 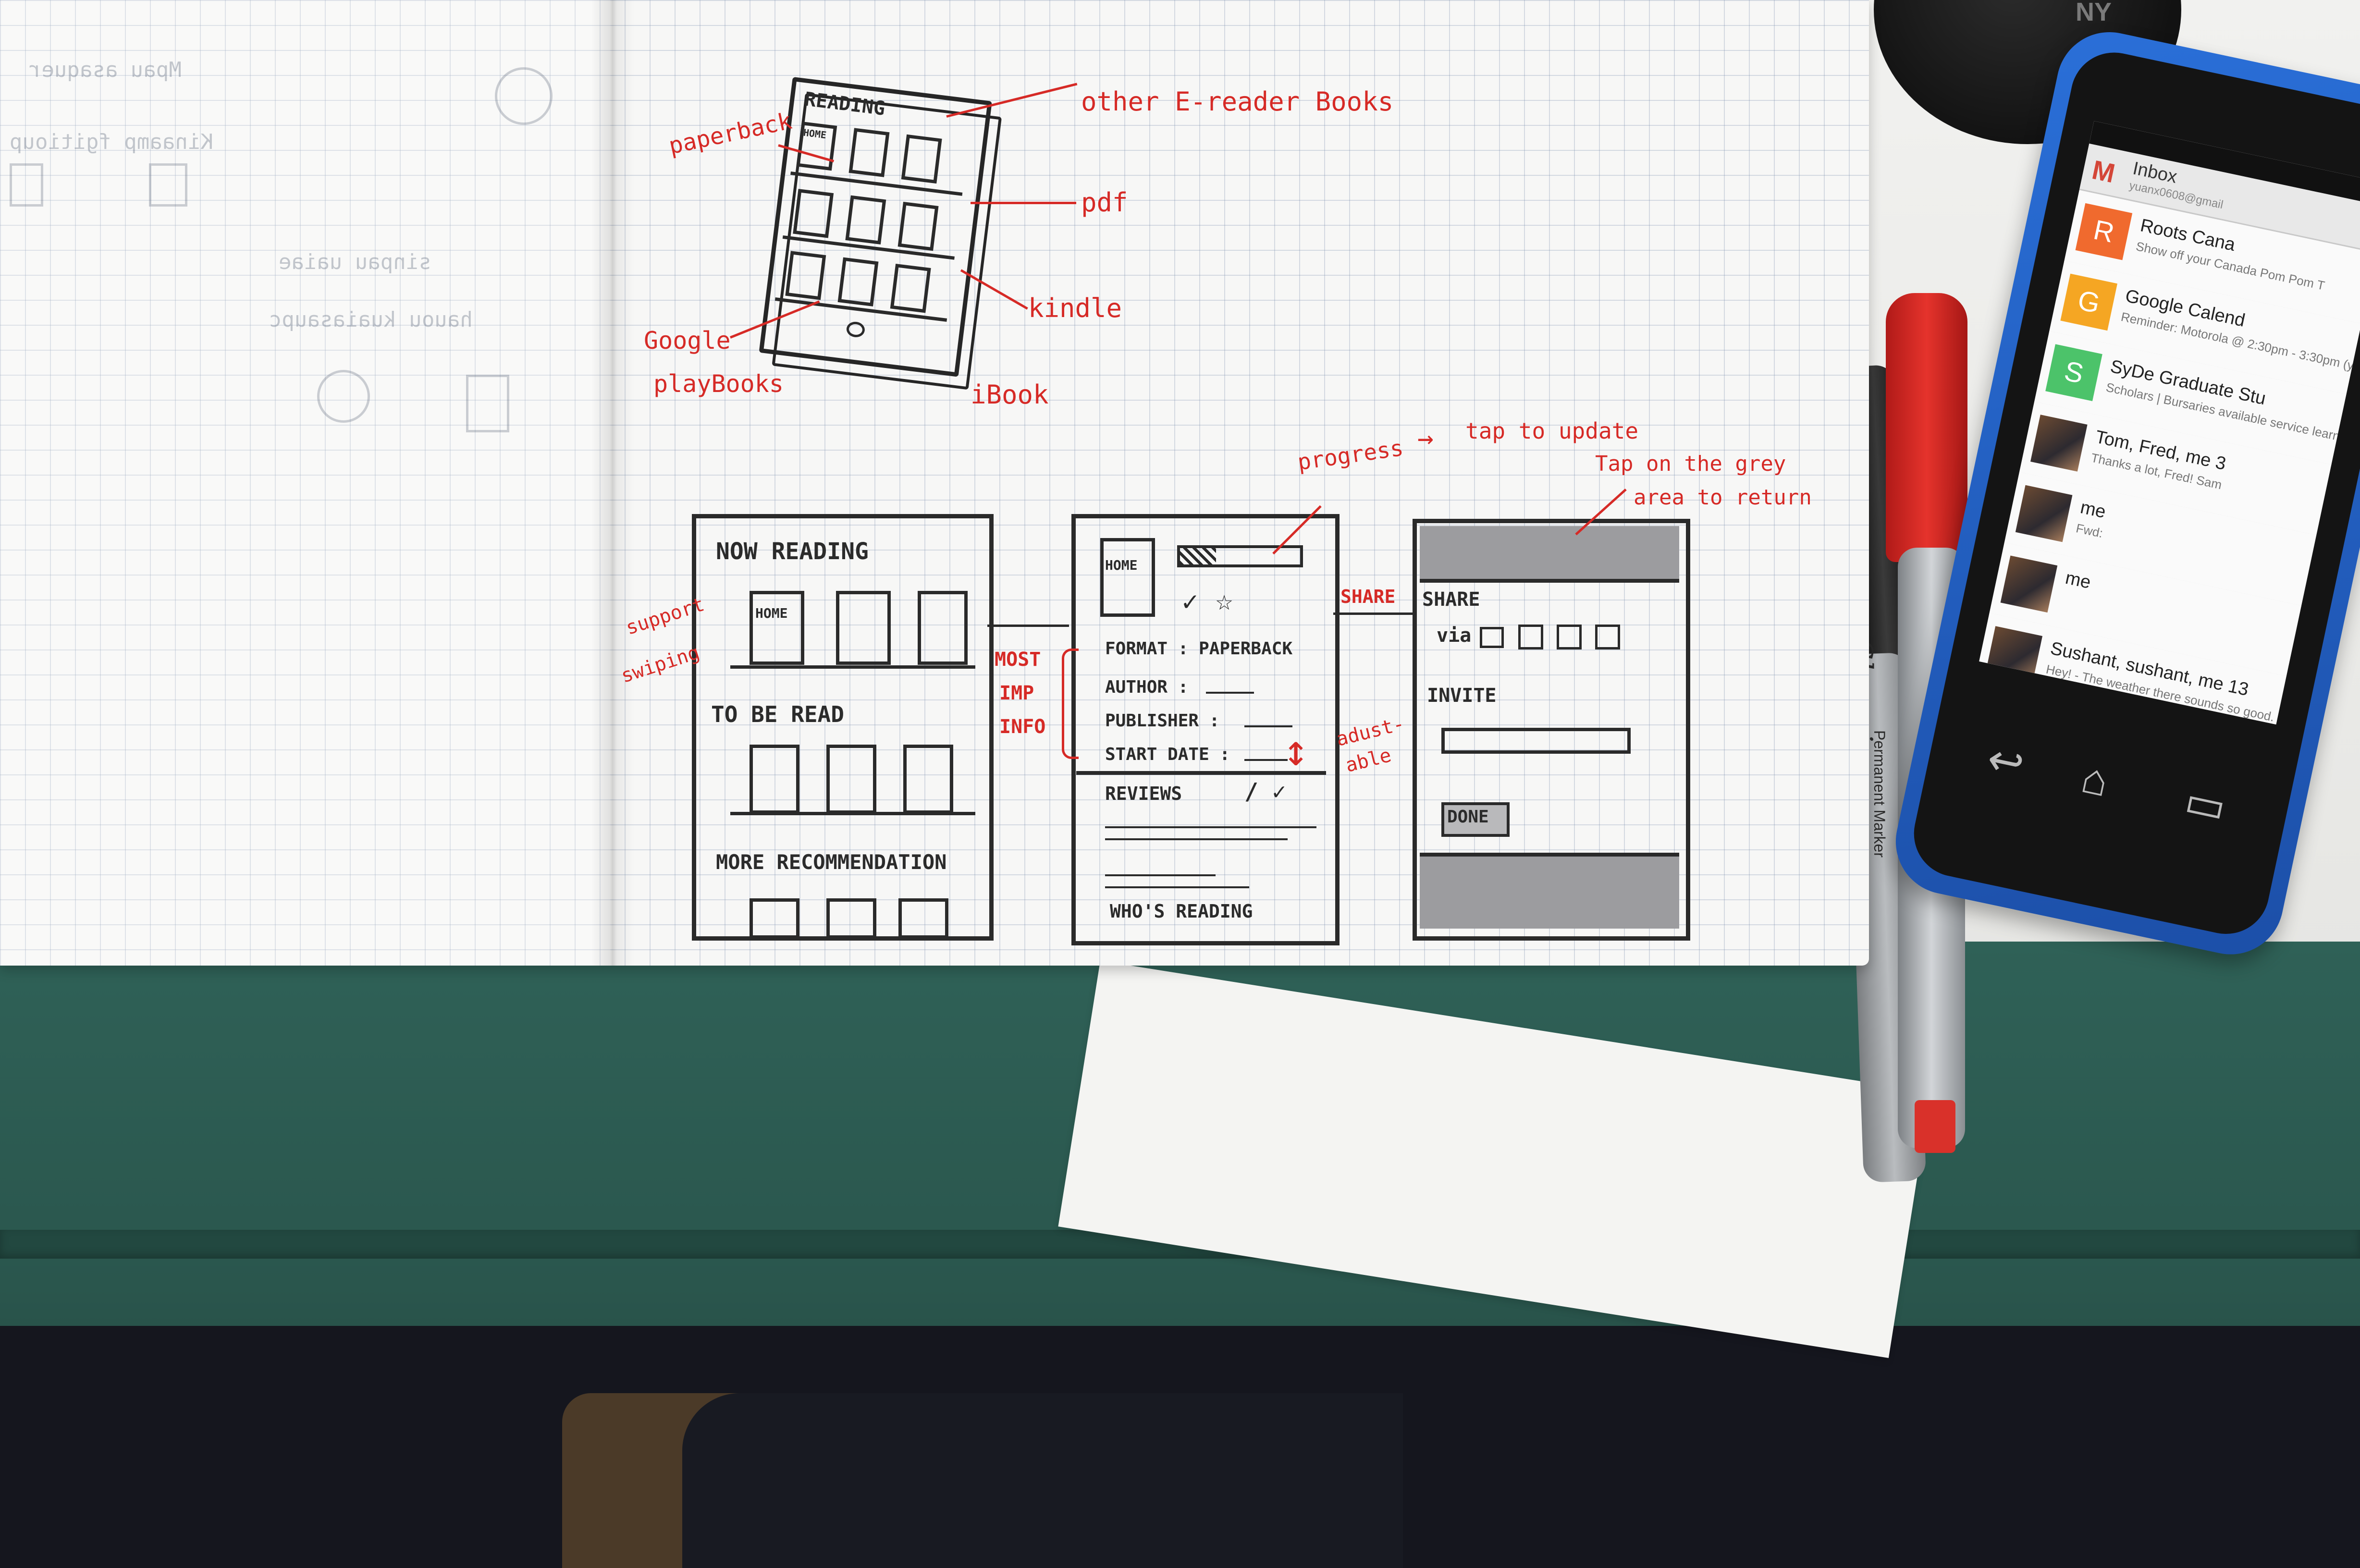 I want to click on annotation-imp: IMP, so click(x=1016, y=693).